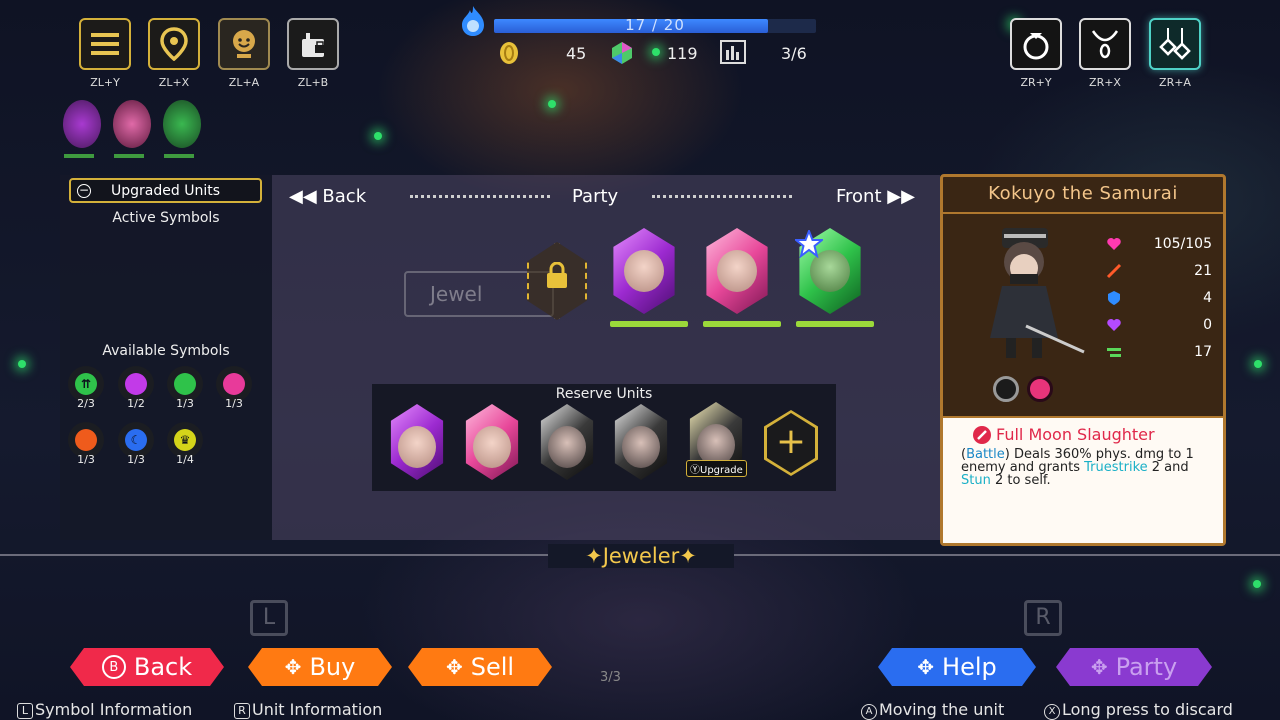 This screenshot has width=1280, height=720. I want to click on map-pin-icon, so click(174, 44).